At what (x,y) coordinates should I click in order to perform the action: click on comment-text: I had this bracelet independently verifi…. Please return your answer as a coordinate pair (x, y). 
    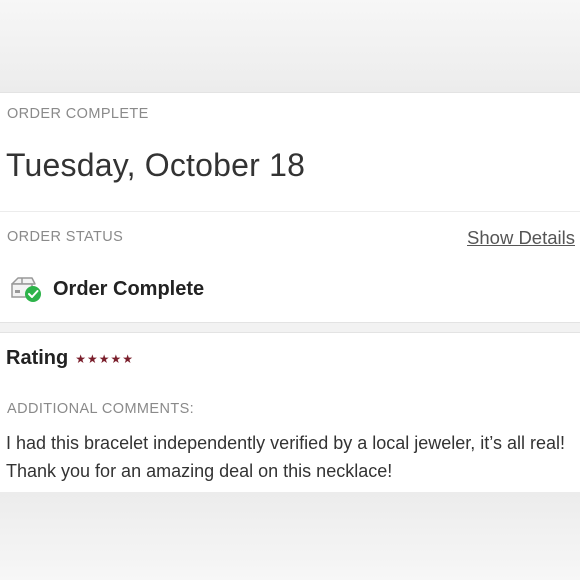
    Looking at the image, I should click on (285, 457).